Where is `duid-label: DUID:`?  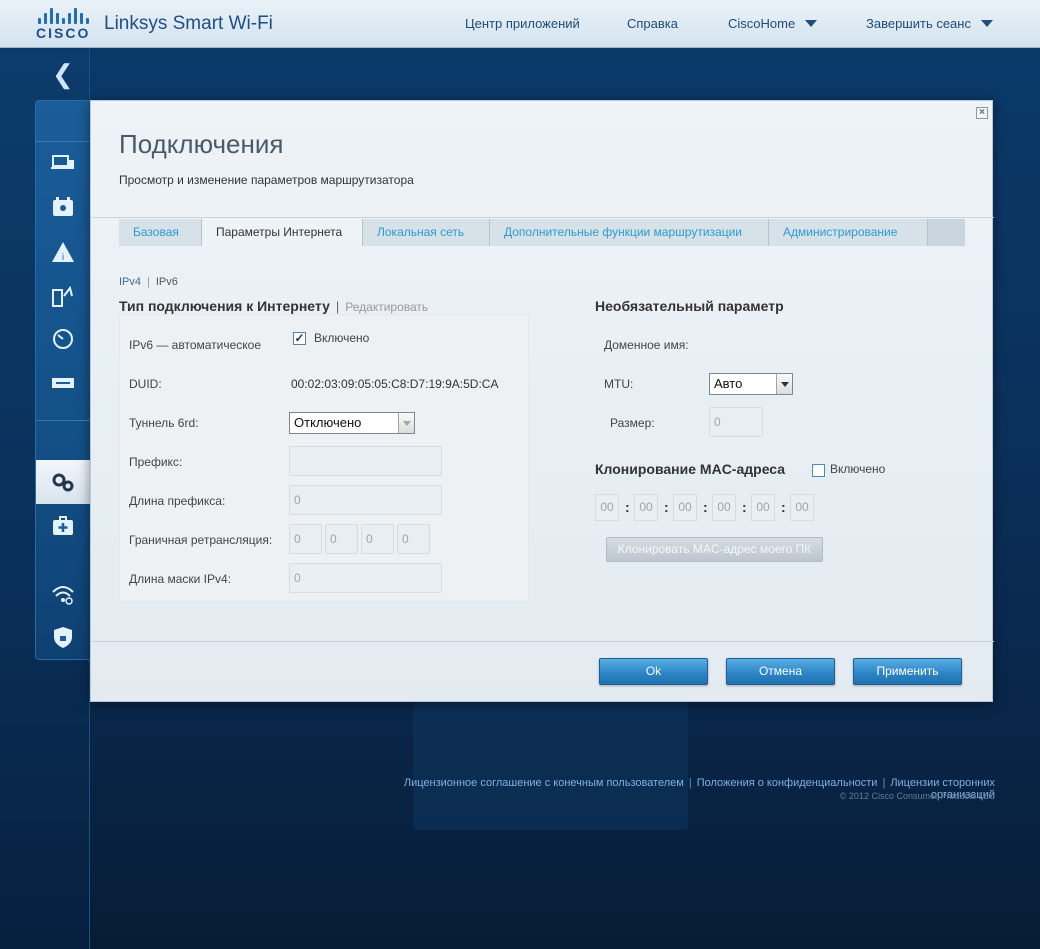 duid-label: DUID: is located at coordinates (145, 384).